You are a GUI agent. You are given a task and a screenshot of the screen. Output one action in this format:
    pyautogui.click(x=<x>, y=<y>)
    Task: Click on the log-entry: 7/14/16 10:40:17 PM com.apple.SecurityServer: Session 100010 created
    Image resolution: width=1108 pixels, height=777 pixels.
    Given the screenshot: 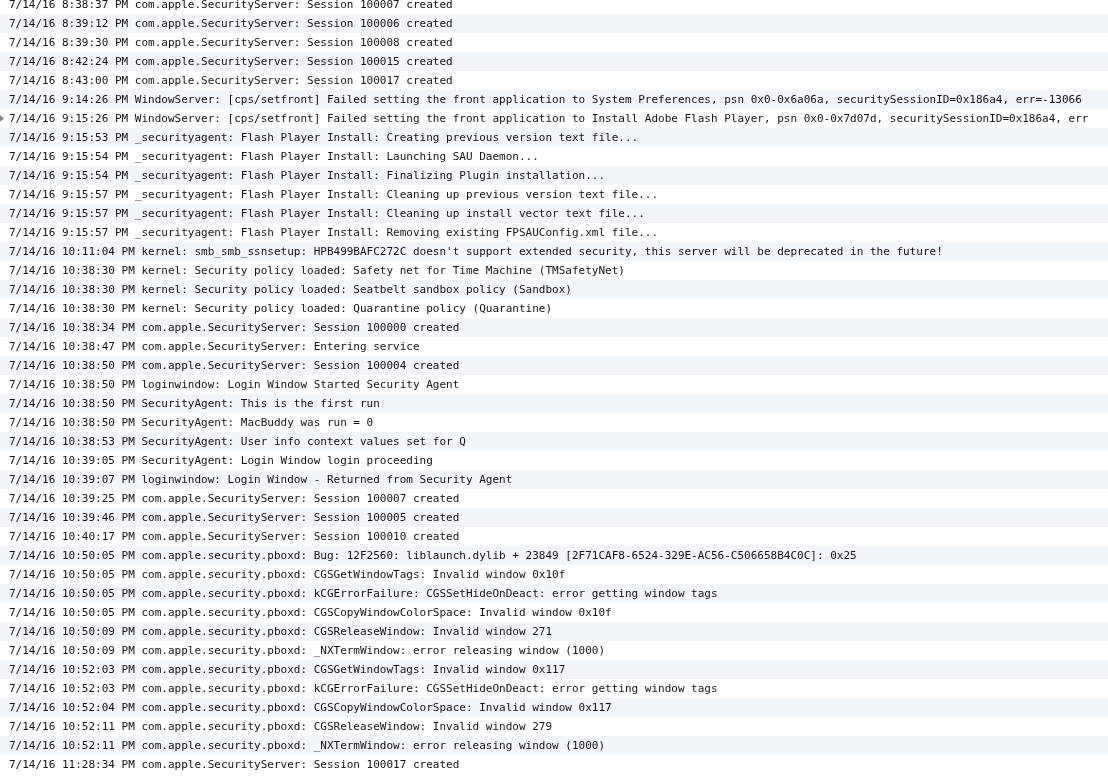 What is the action you would take?
    pyautogui.click(x=234, y=536)
    